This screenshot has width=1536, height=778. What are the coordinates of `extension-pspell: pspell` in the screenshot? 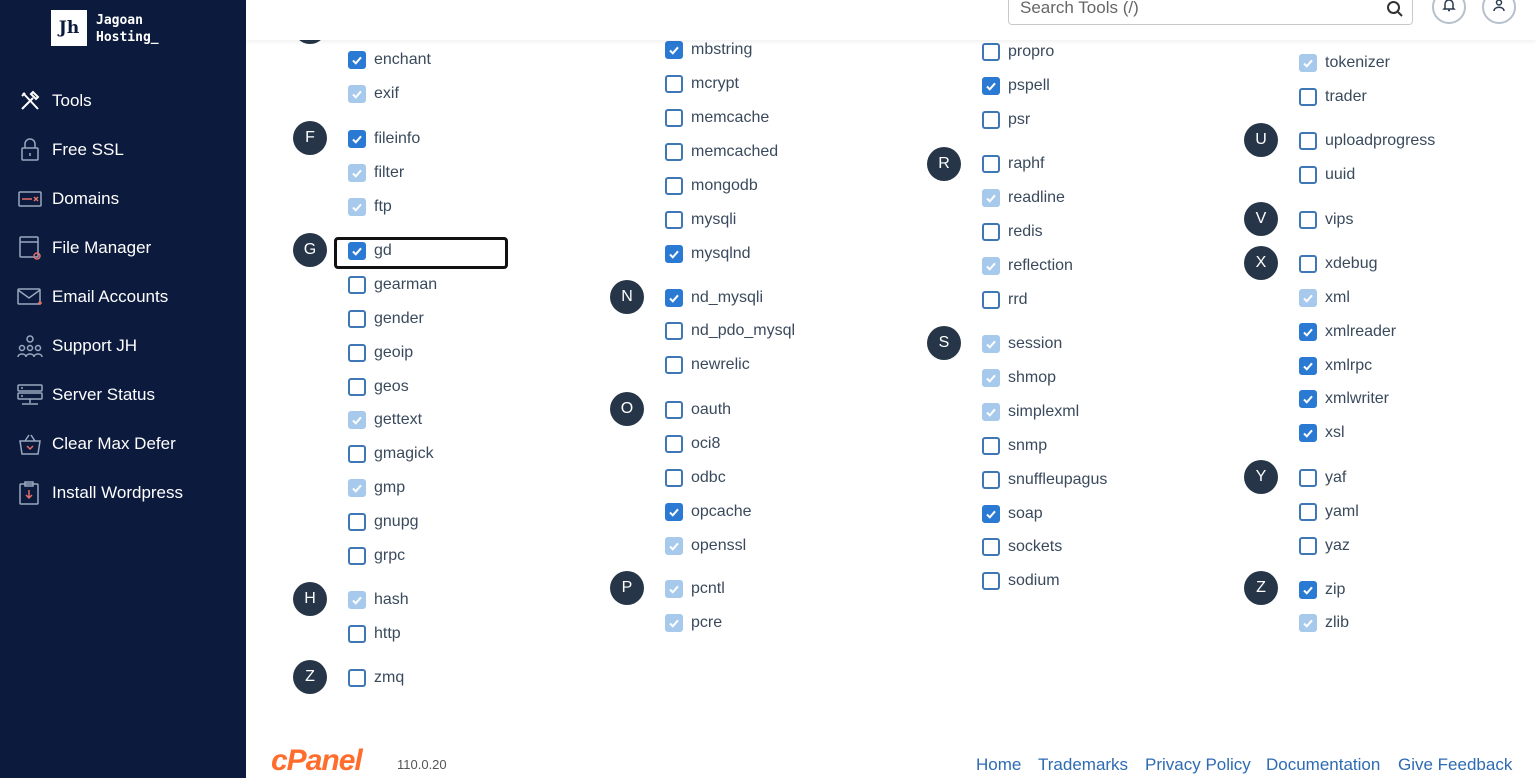 It's located at (1016, 86).